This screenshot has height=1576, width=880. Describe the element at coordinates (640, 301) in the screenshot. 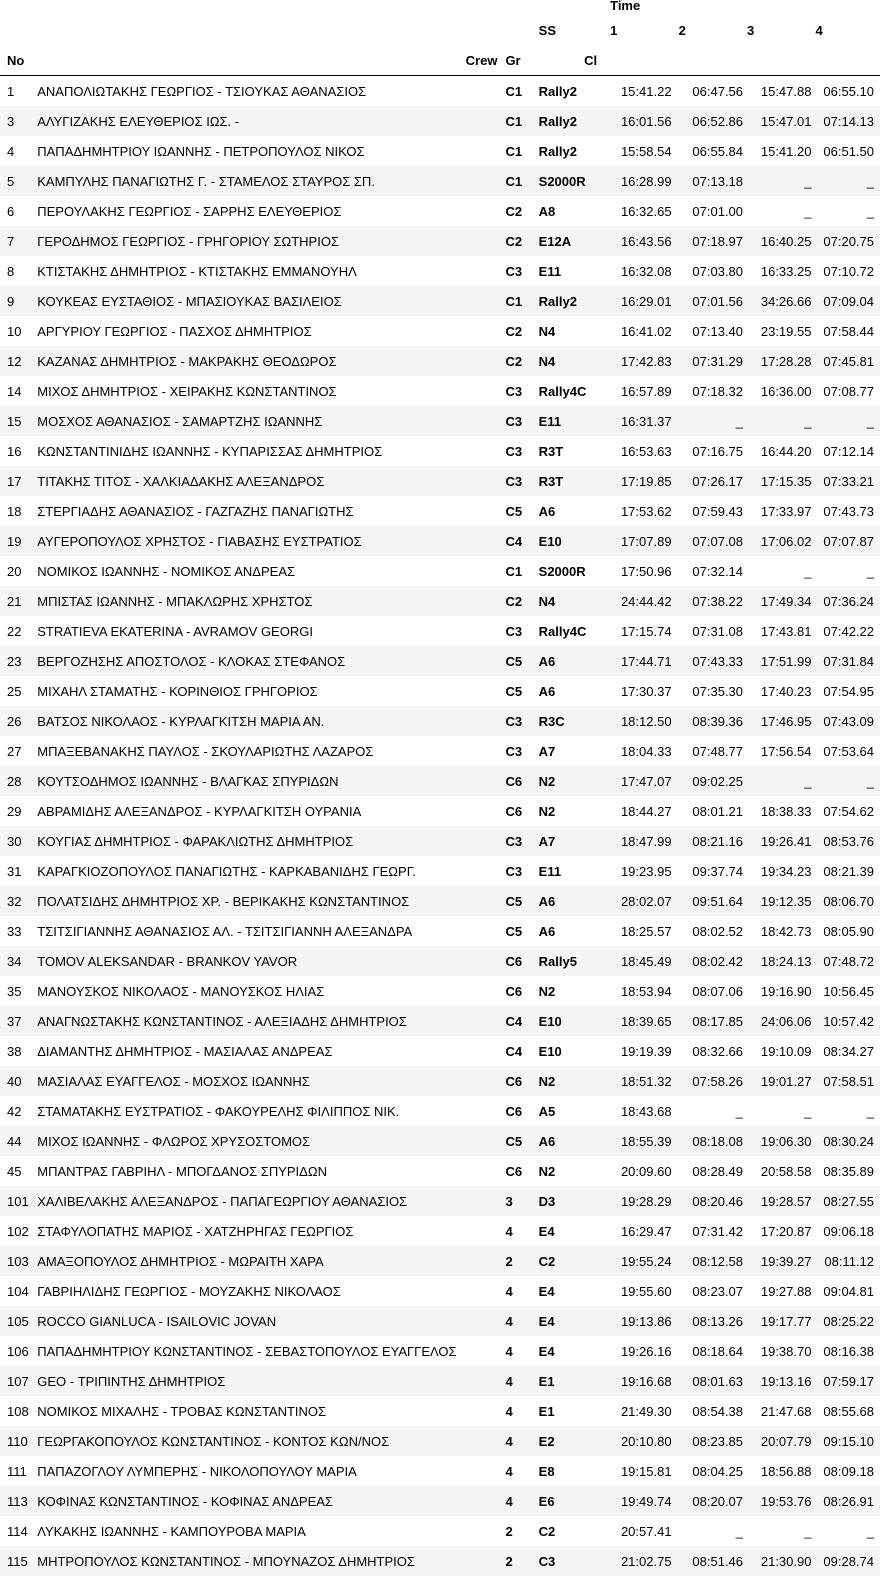

I see `stage-1-time: 16:29.01` at that location.